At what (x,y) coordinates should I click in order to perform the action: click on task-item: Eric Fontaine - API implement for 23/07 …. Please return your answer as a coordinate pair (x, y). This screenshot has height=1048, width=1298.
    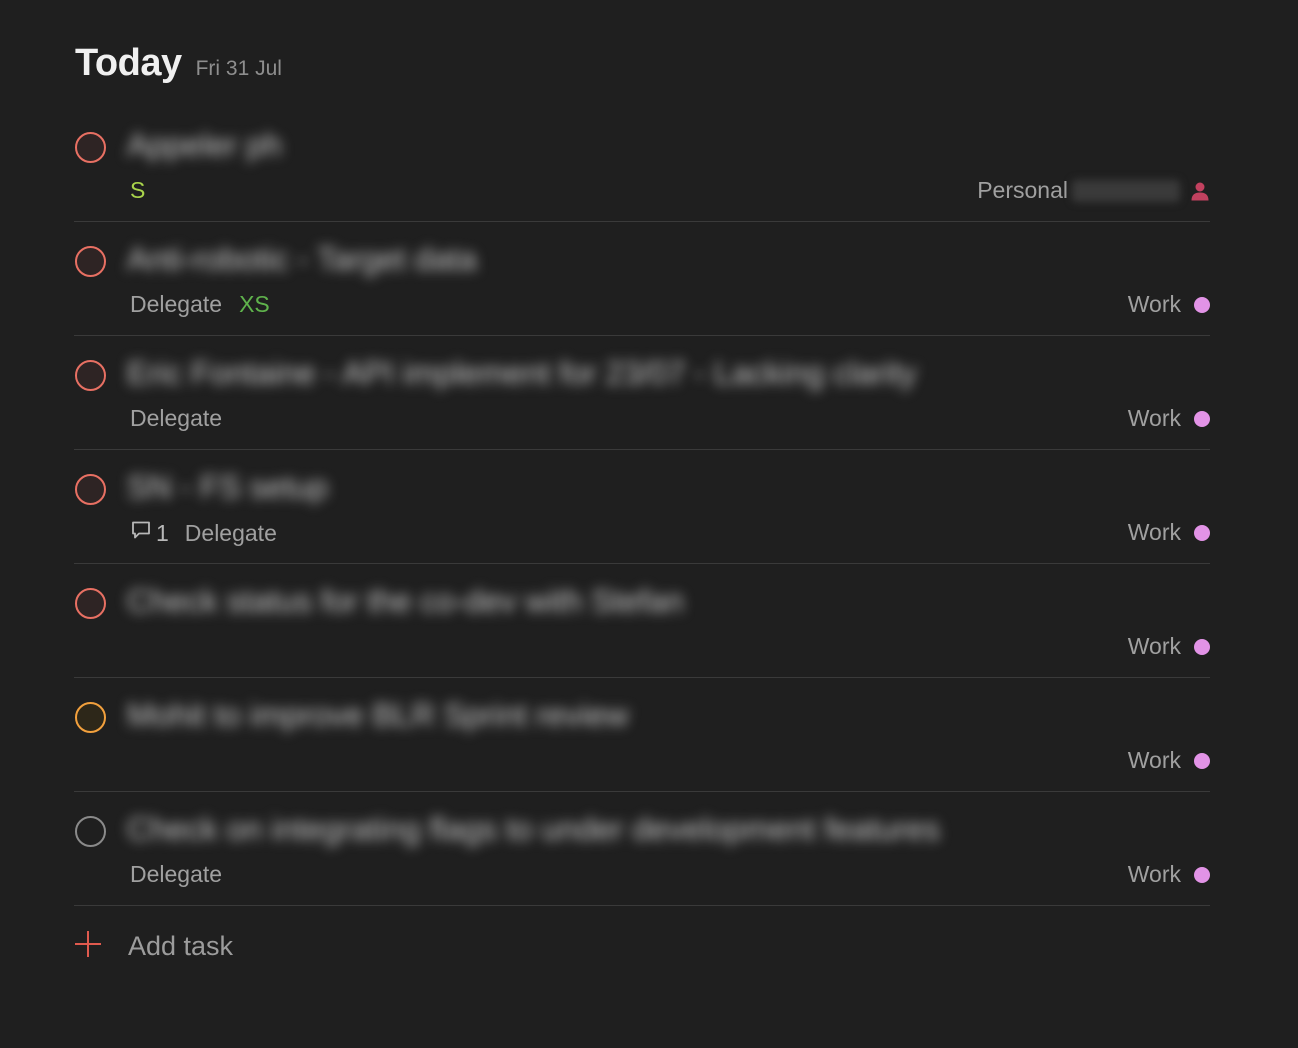
    Looking at the image, I should click on (642, 393).